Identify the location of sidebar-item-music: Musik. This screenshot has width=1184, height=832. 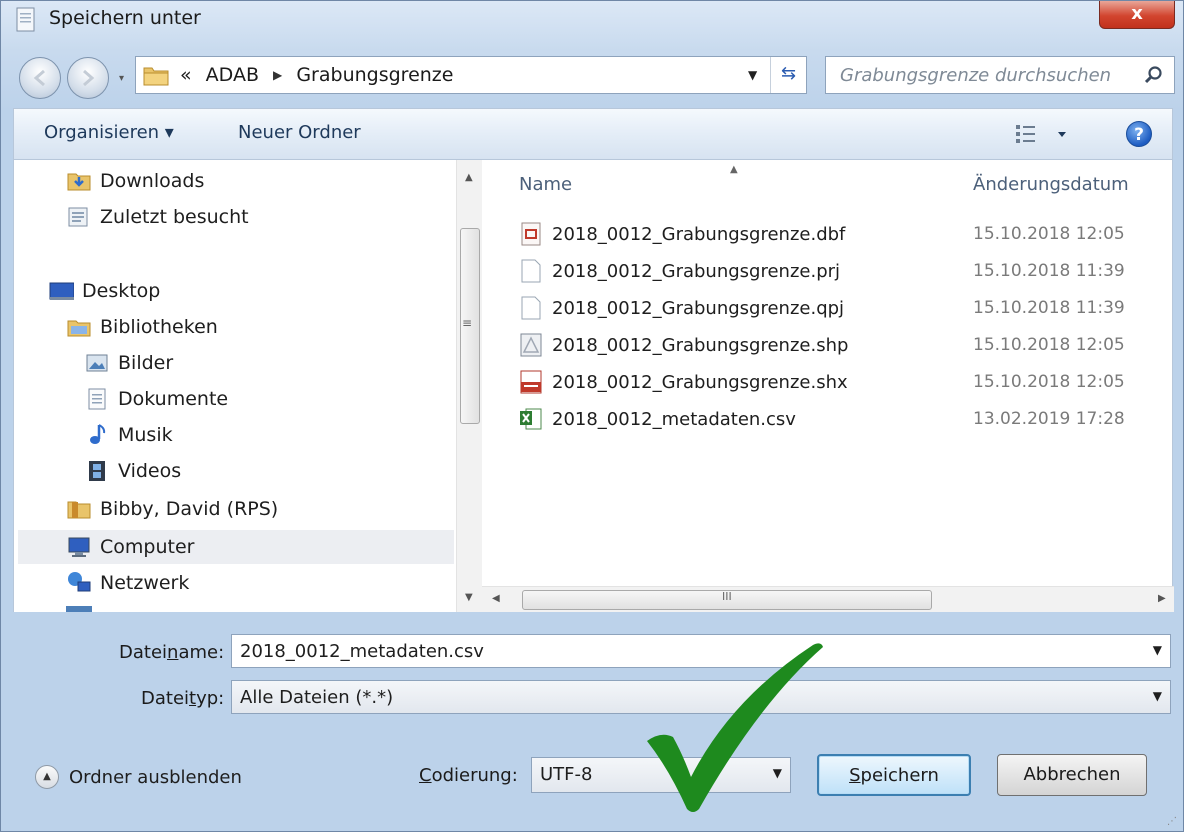
(128, 435).